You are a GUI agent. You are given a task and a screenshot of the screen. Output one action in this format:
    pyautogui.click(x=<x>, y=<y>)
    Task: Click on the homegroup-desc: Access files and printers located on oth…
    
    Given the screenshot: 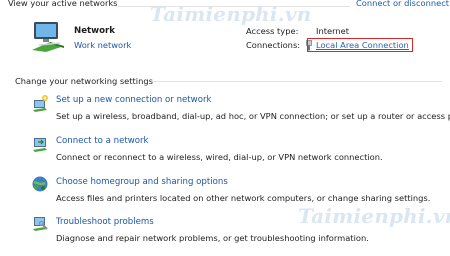 What is the action you would take?
    pyautogui.click(x=243, y=198)
    